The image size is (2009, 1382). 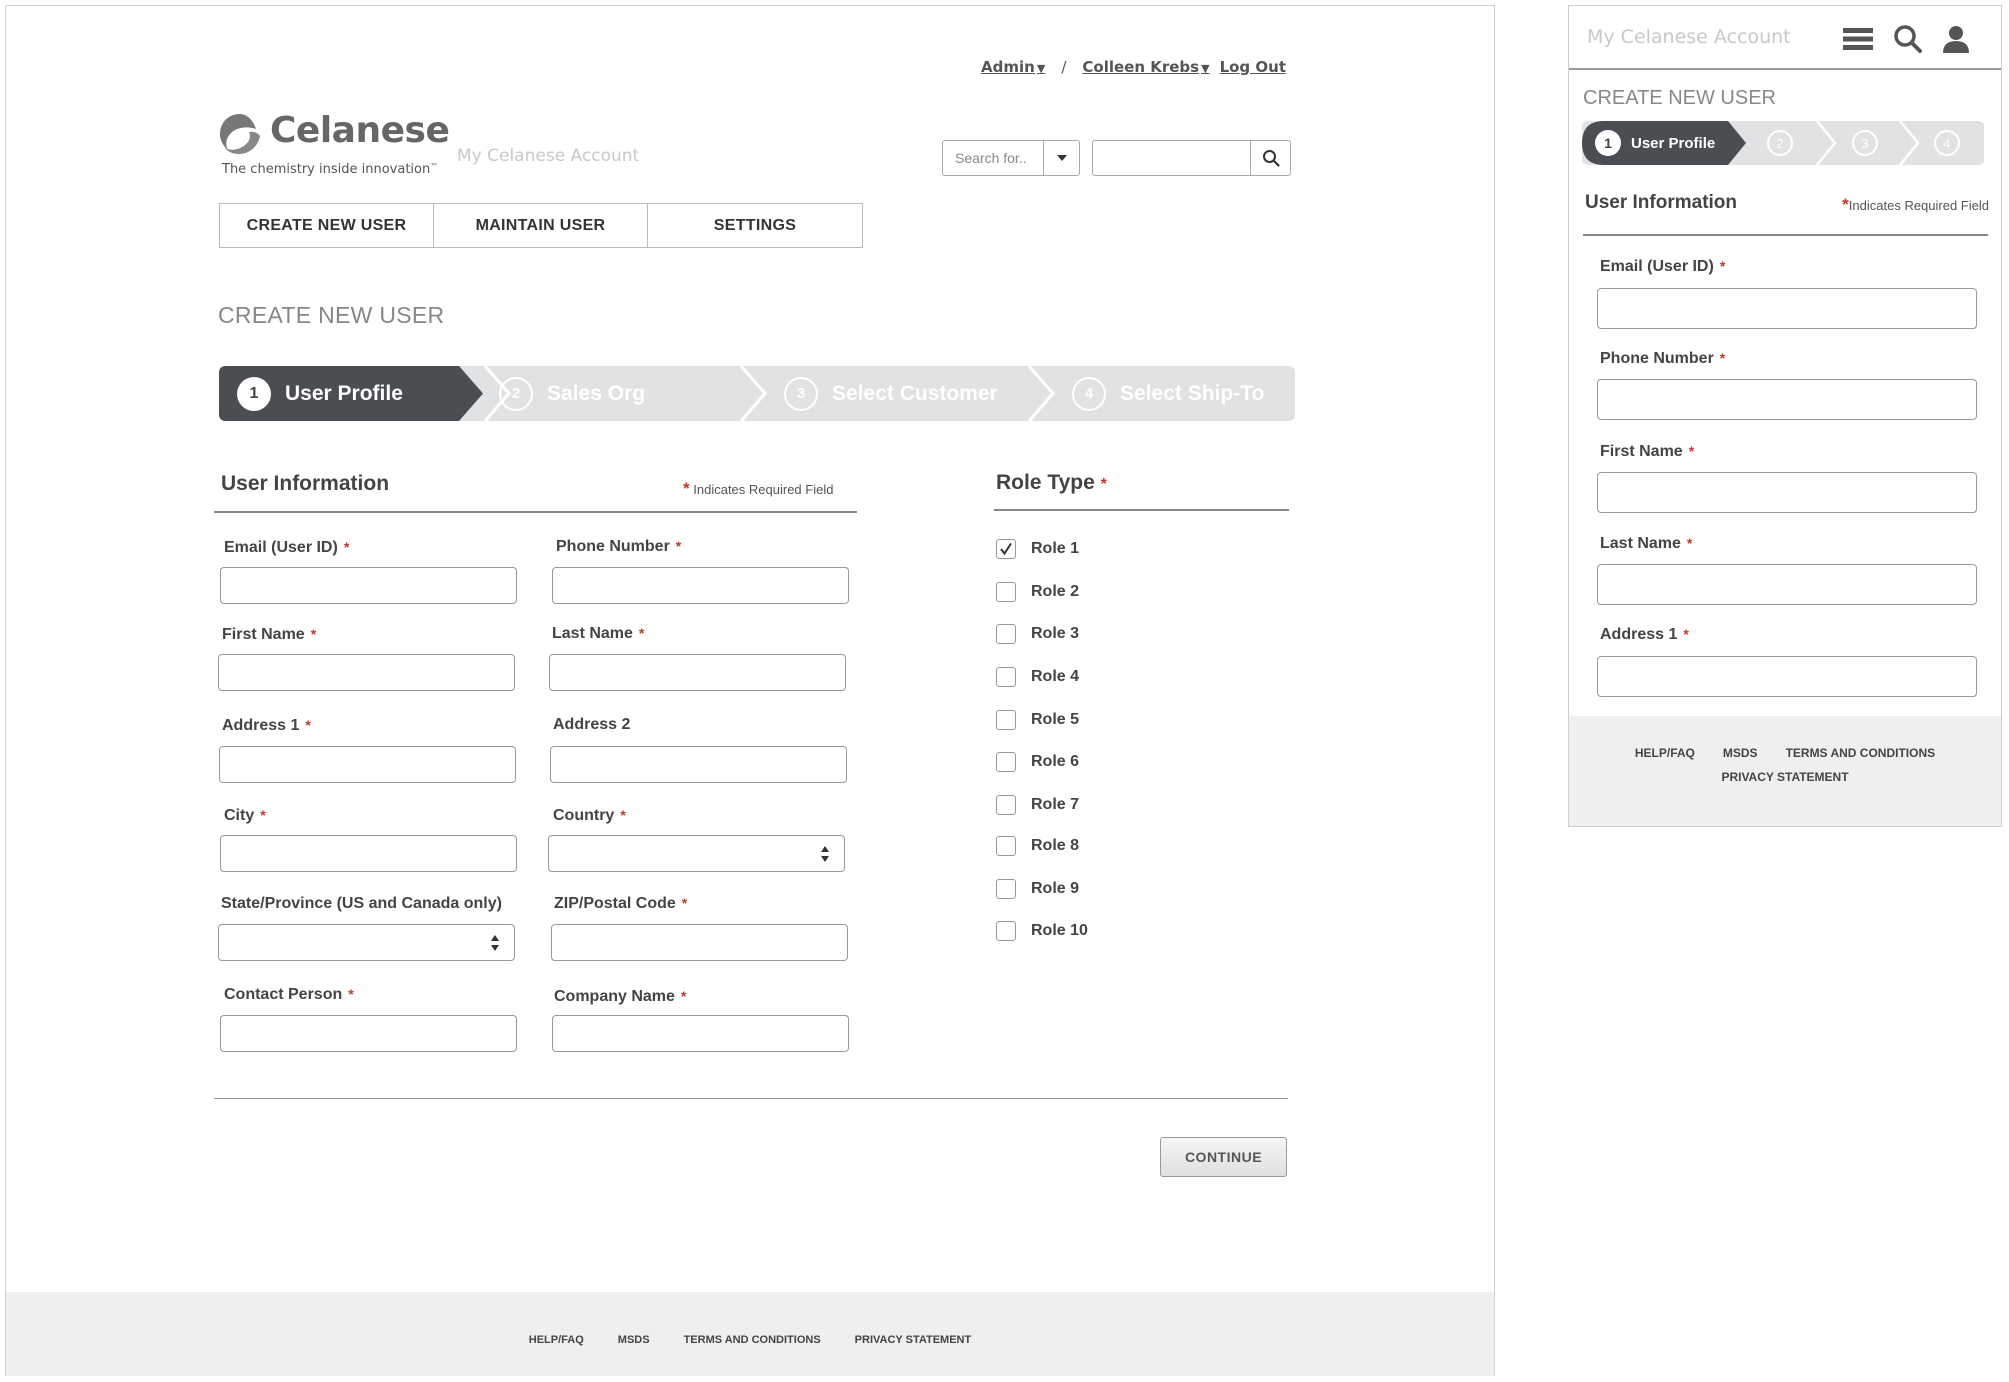 What do you see at coordinates (752, 1340) in the screenshot?
I see `footer-link-terms-and-conditions: TERMS AND CONDITIONS` at bounding box center [752, 1340].